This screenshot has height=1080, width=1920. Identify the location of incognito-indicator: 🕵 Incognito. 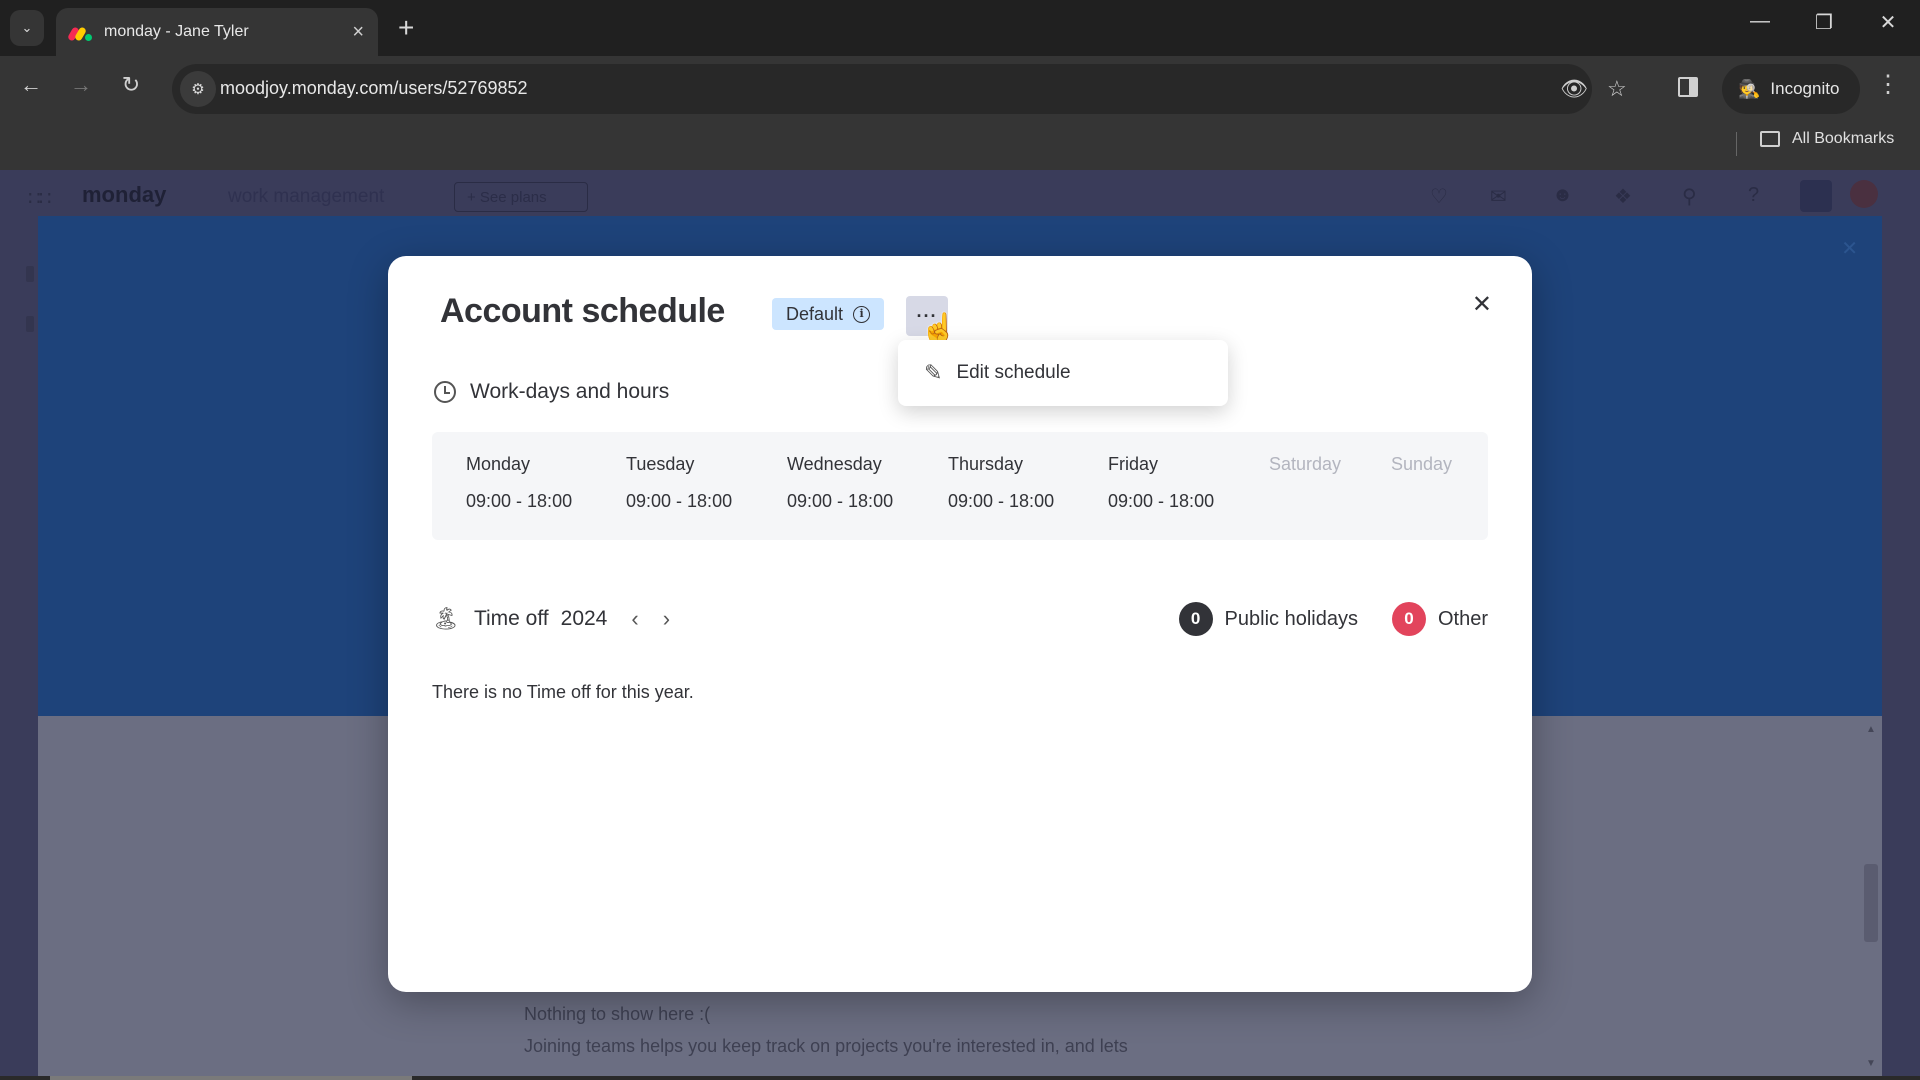
(1791, 89).